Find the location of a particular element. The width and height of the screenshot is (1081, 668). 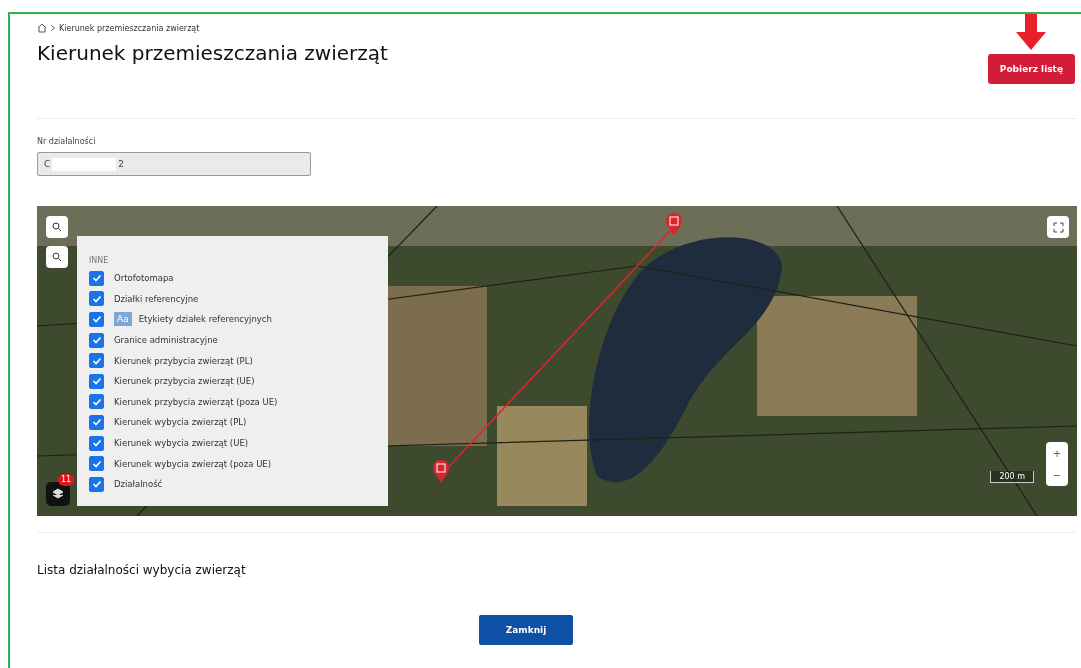

section-title: Lista działalności wybycia zwierząt is located at coordinates (142, 570).